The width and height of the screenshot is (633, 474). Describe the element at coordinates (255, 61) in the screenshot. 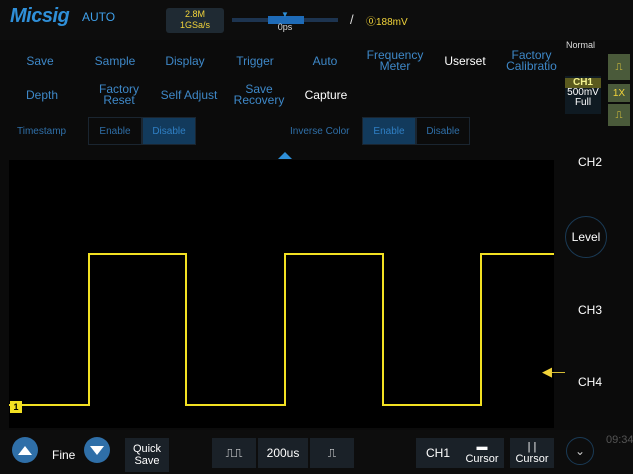

I see `menu-trigger: Trigger` at that location.